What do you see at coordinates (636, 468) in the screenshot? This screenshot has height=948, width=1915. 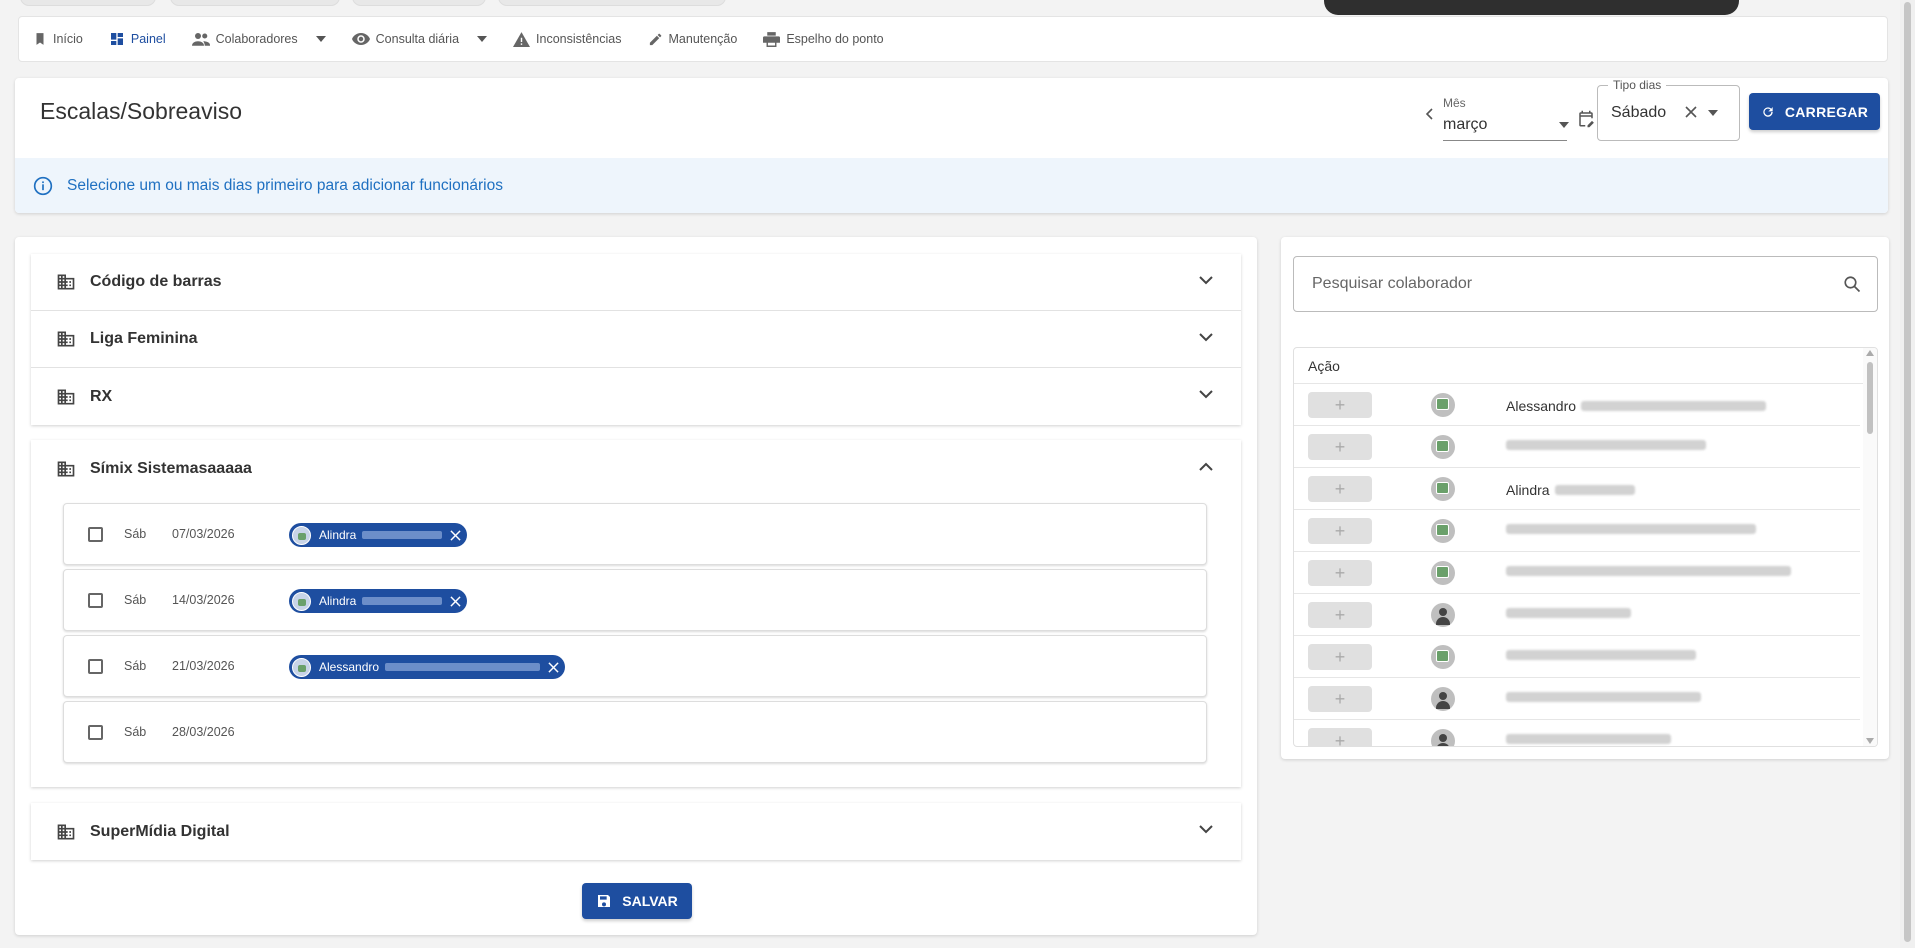 I see `group-simix-sistemasaaaaa: Símix Sistemasaaaaa` at bounding box center [636, 468].